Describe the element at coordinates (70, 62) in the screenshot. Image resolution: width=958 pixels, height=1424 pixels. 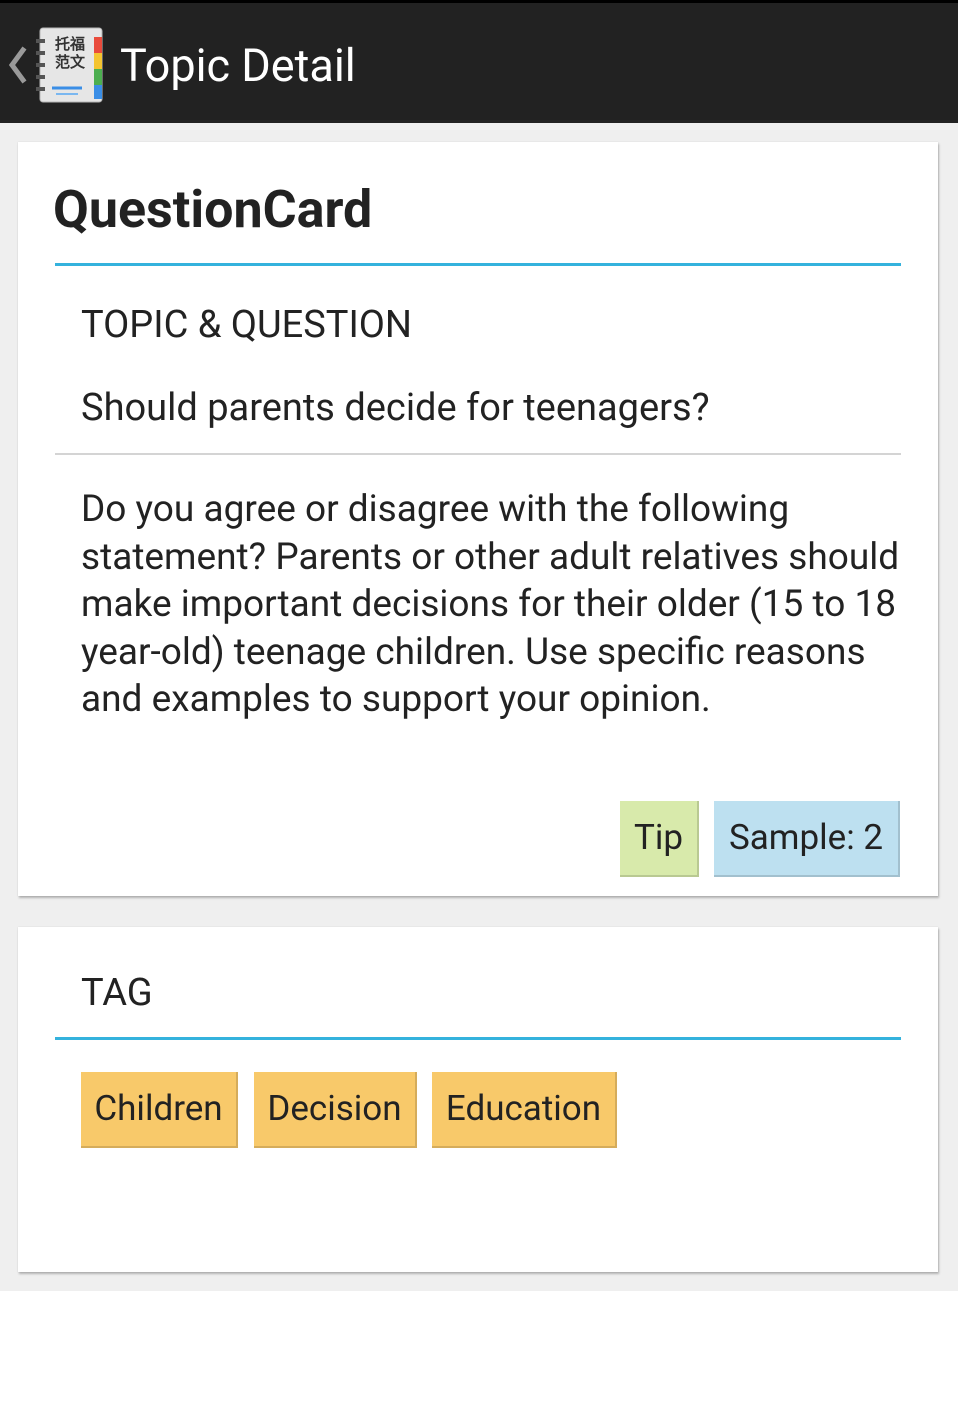
I see `svg-text: 范文` at that location.